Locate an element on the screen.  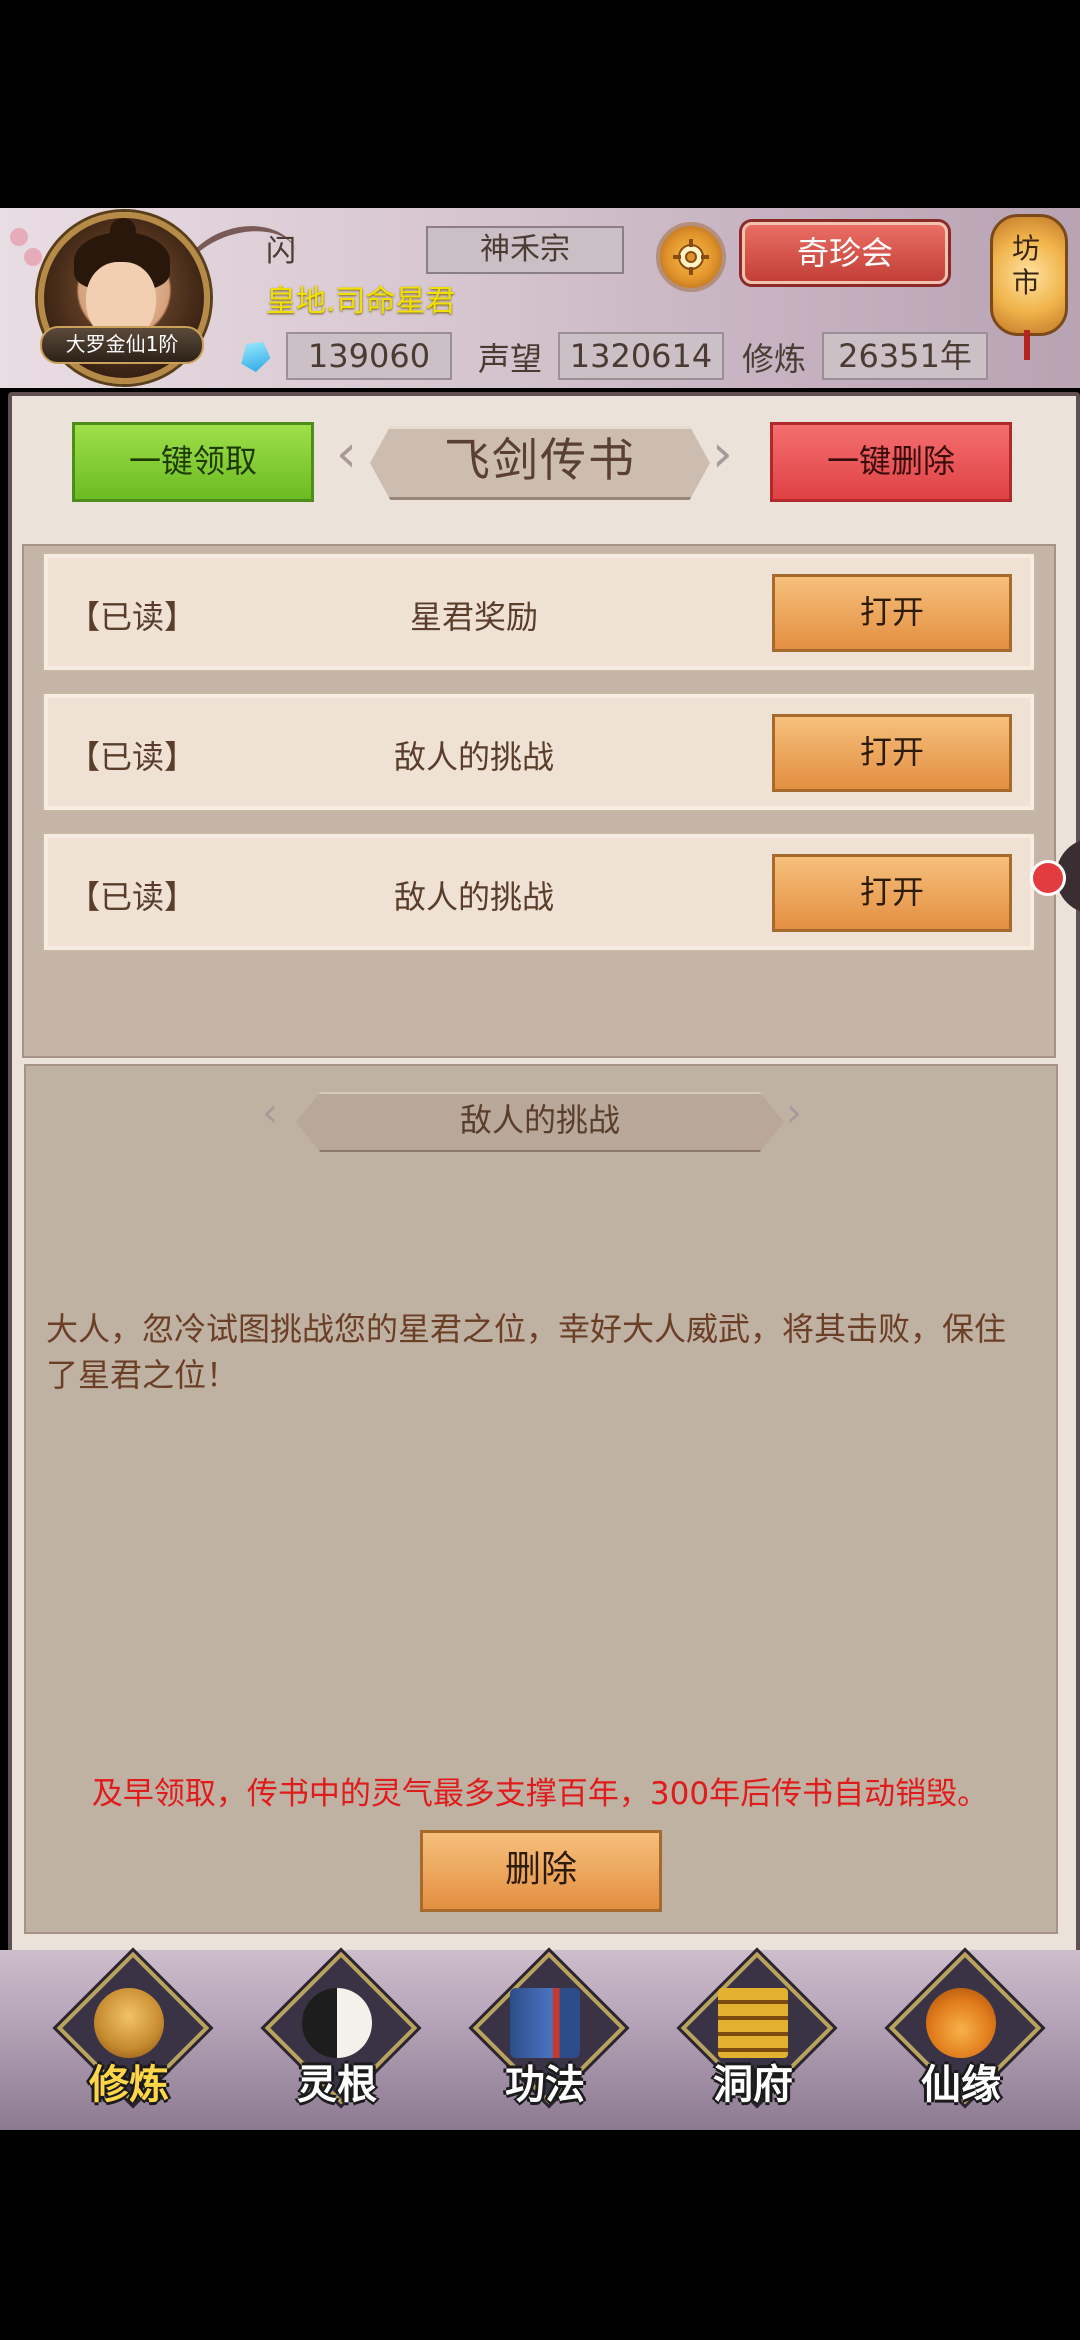
mail-subject: 星君奖励 is located at coordinates (473, 617).